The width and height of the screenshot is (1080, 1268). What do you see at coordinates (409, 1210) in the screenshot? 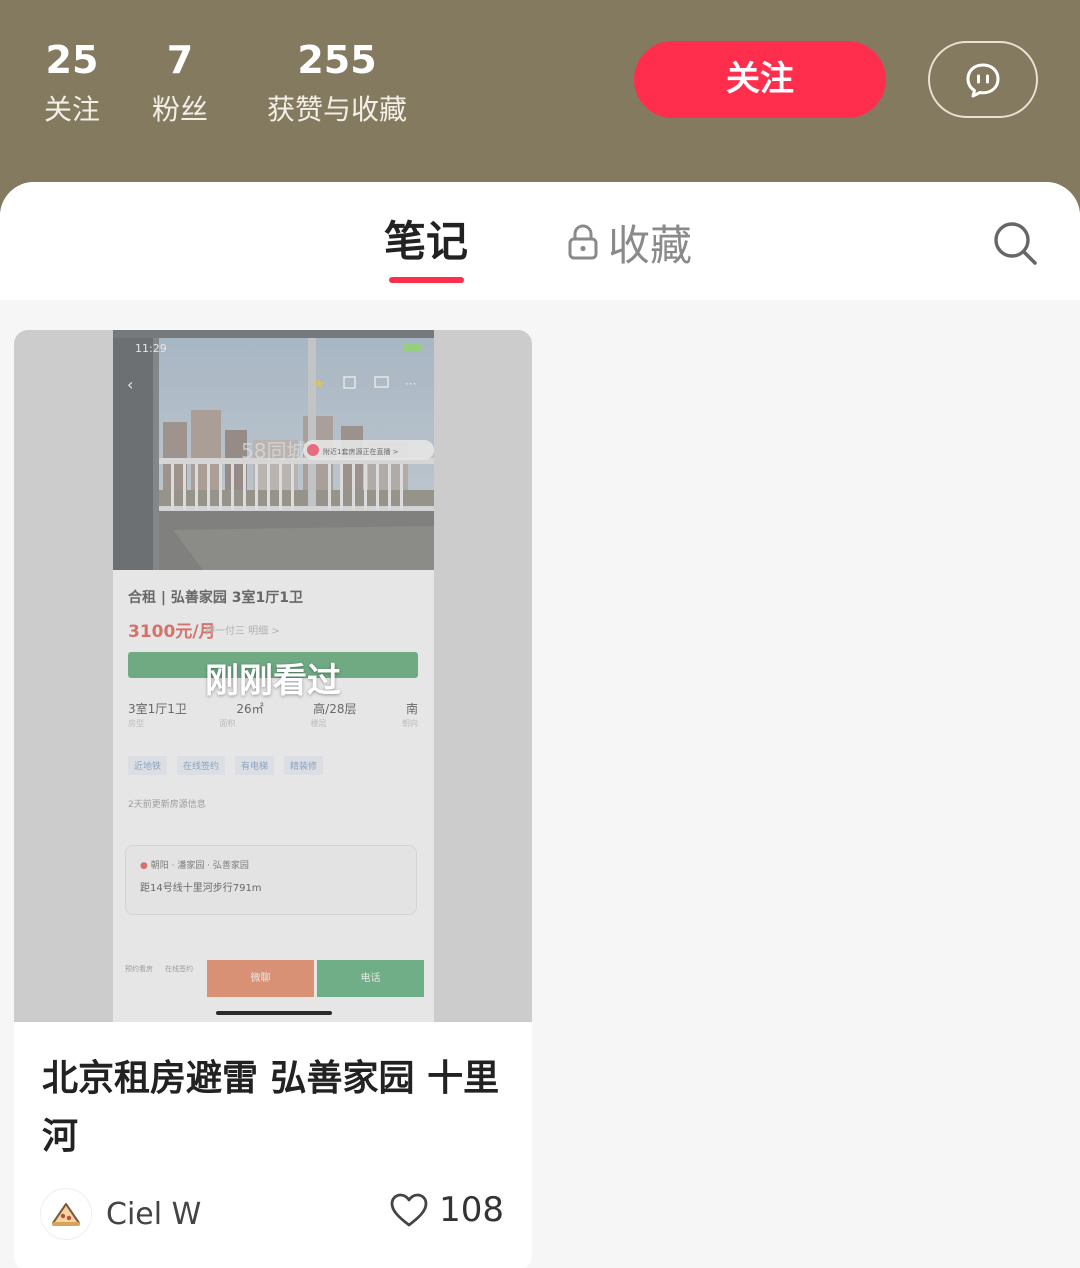
I see `heart-icon` at bounding box center [409, 1210].